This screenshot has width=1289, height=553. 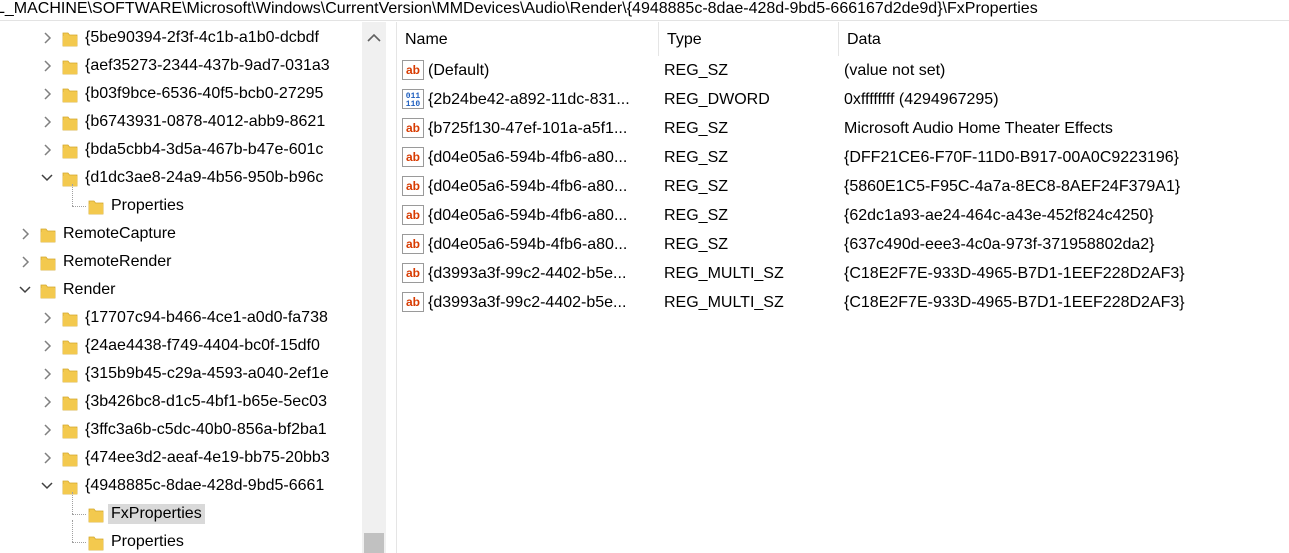 I want to click on tree-item-label: Render, so click(x=89, y=289).